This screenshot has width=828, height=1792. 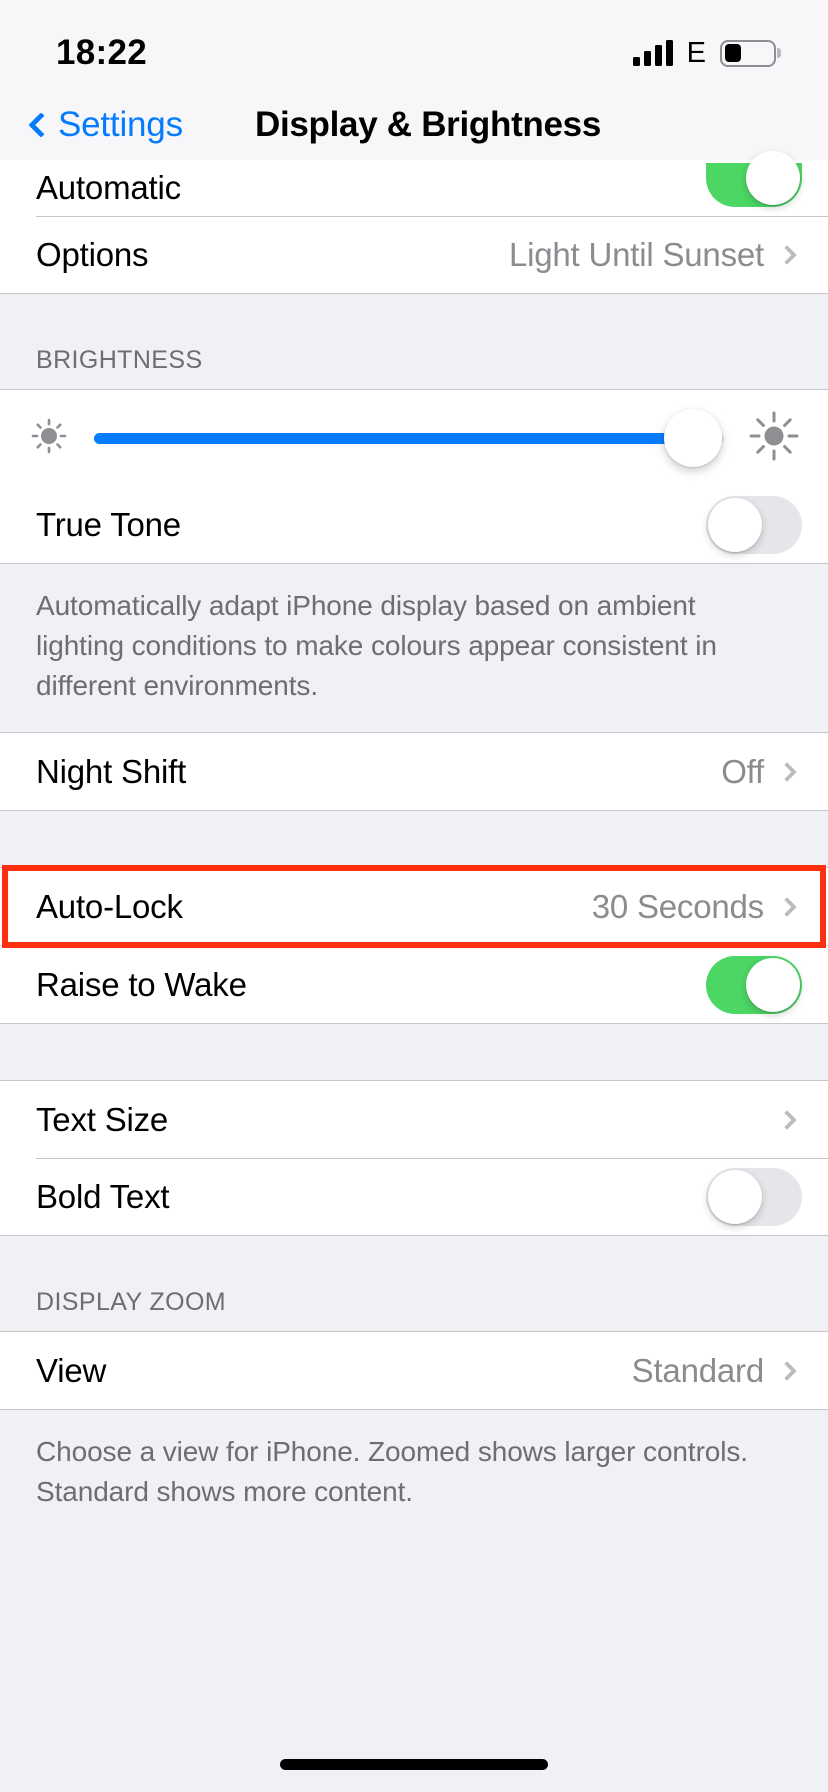 I want to click on row-automatic: Automatic, so click(x=414, y=183).